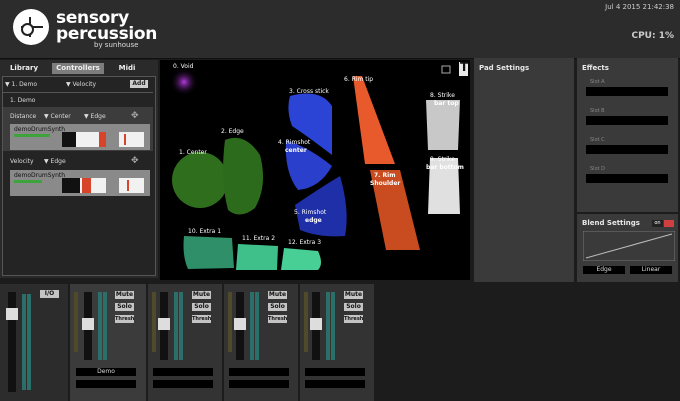  What do you see at coordinates (597, 82) in the screenshot?
I see `slot-a-label: Slot A` at bounding box center [597, 82].